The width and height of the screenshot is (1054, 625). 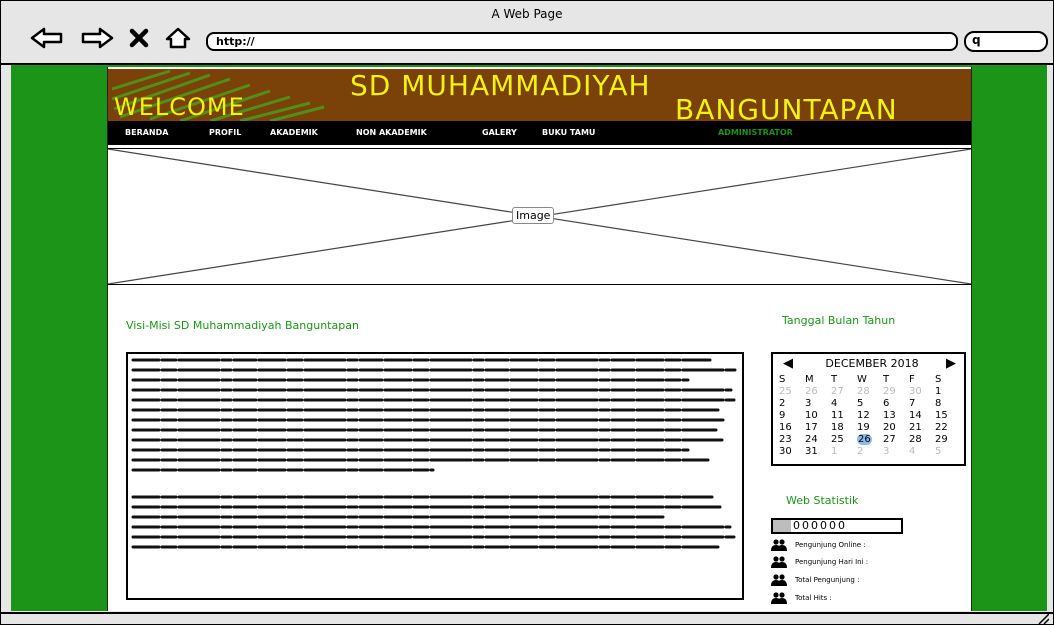 I want to click on calendar-day: 18, so click(x=844, y=428).